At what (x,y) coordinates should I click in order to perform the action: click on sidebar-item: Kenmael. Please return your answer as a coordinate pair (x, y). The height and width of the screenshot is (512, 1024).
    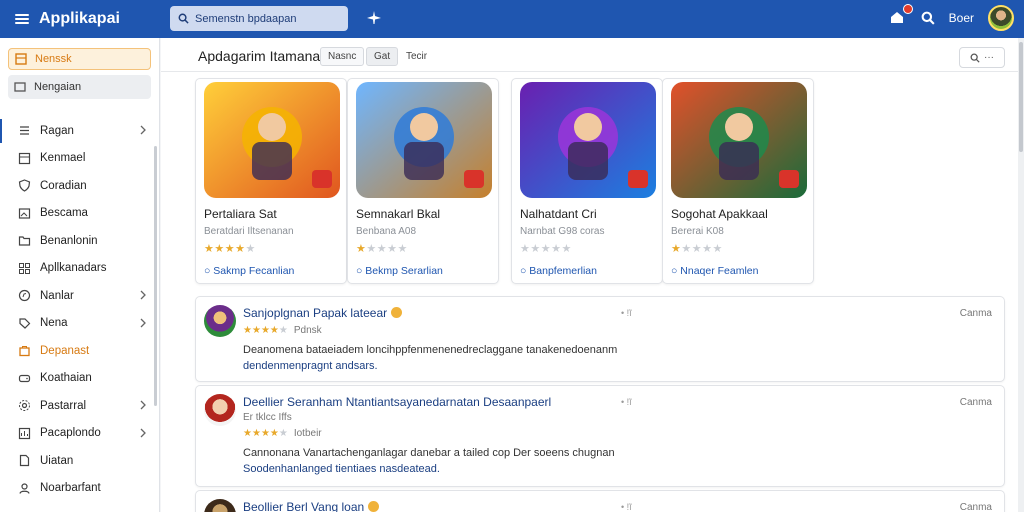
    Looking at the image, I should click on (79, 159).